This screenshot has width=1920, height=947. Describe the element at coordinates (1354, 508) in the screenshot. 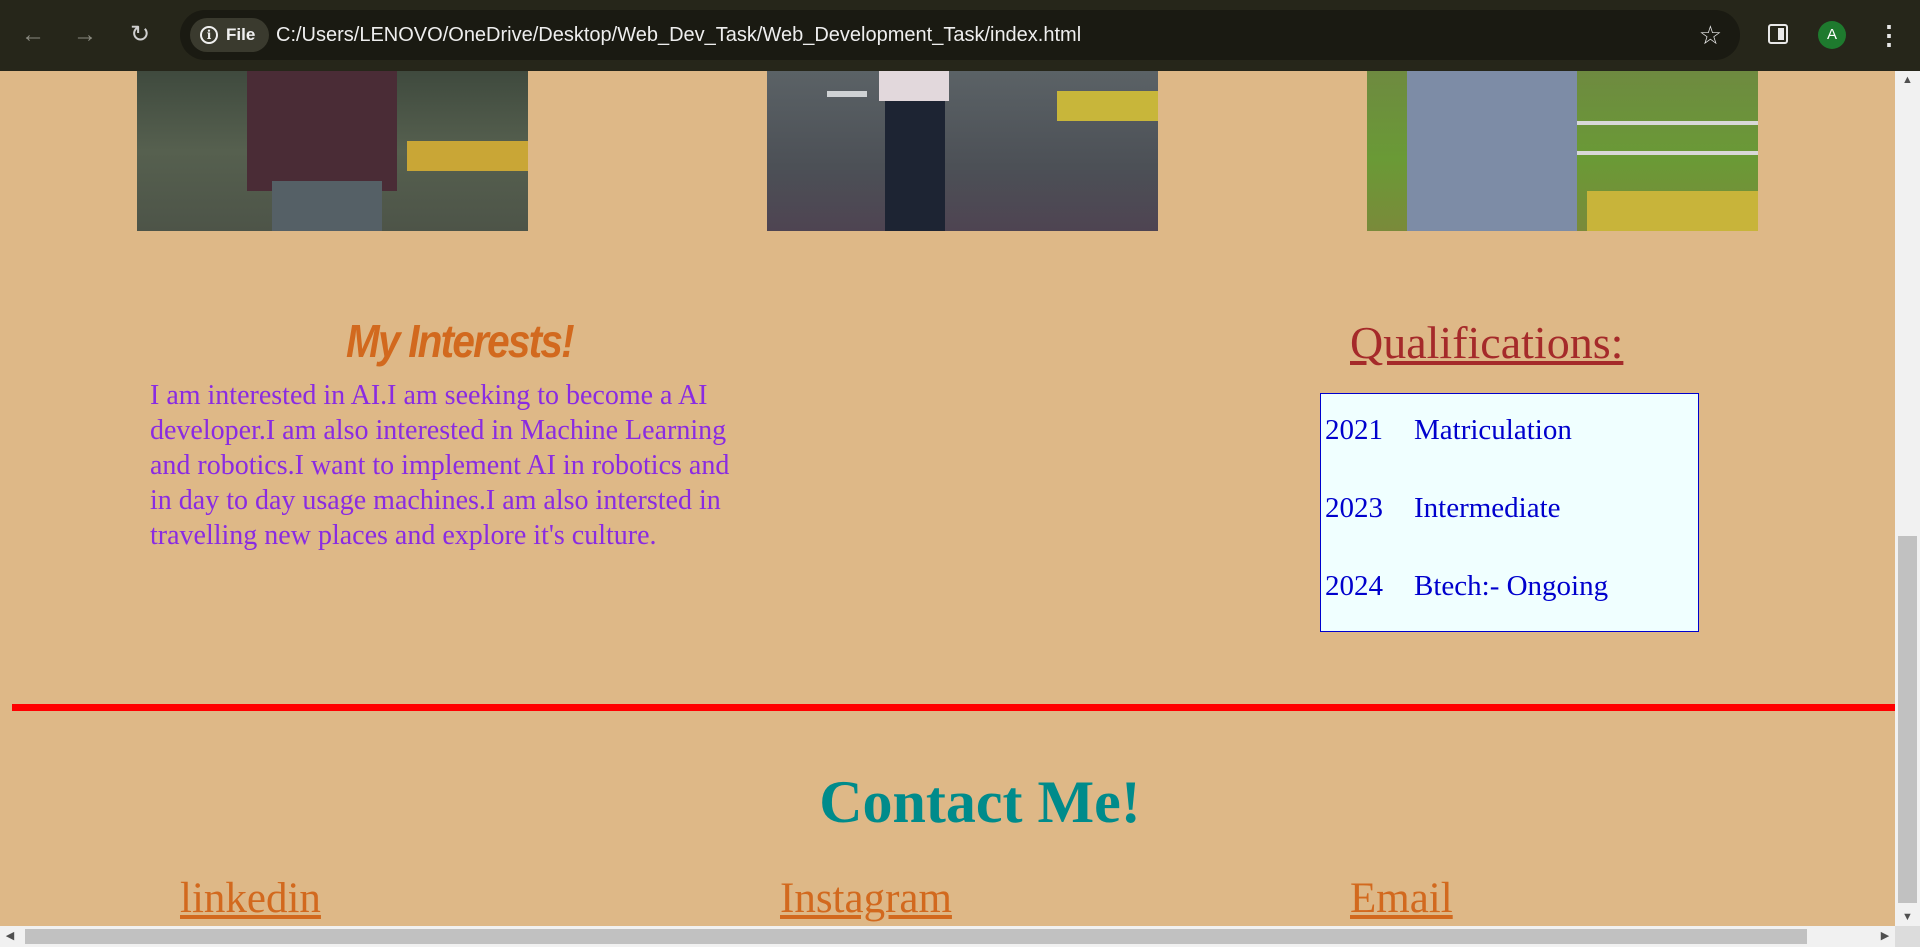

I see `qualification-year: 2023` at that location.